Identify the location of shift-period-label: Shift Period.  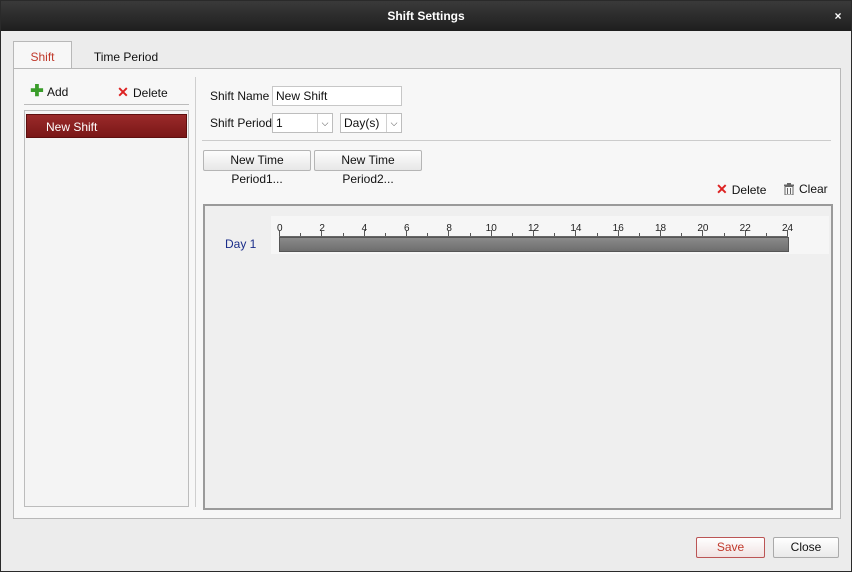
(241, 123).